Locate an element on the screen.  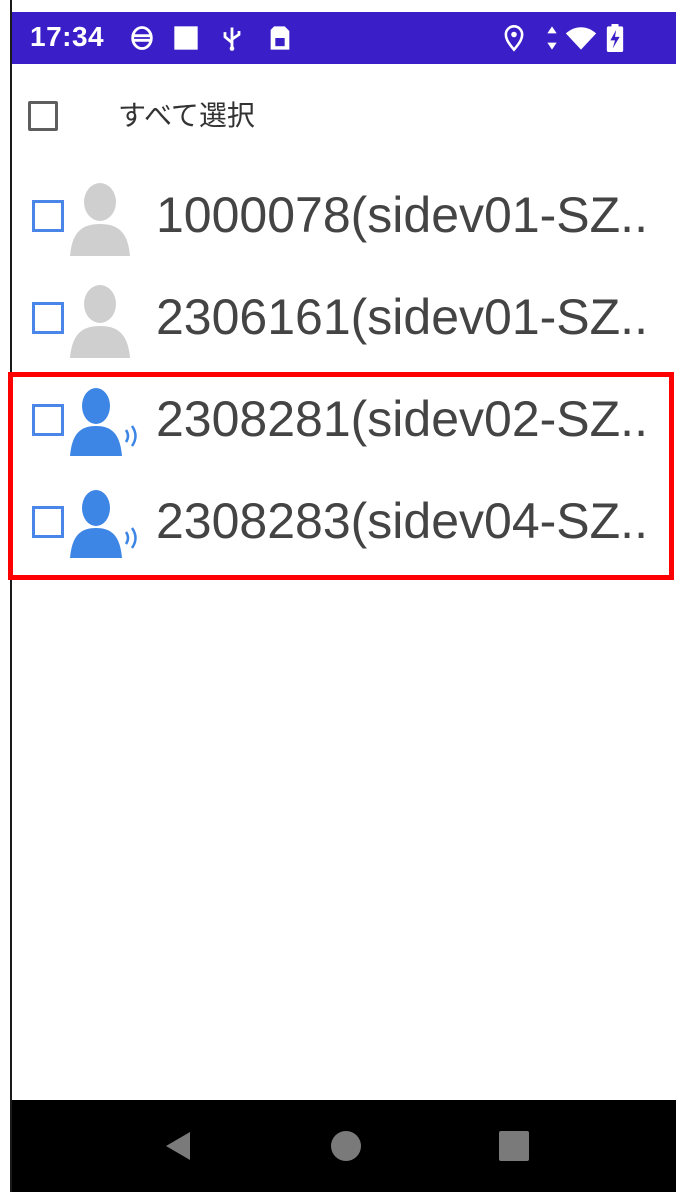
user-row: 2308283(sidev04-SZ.. is located at coordinates (344, 521).